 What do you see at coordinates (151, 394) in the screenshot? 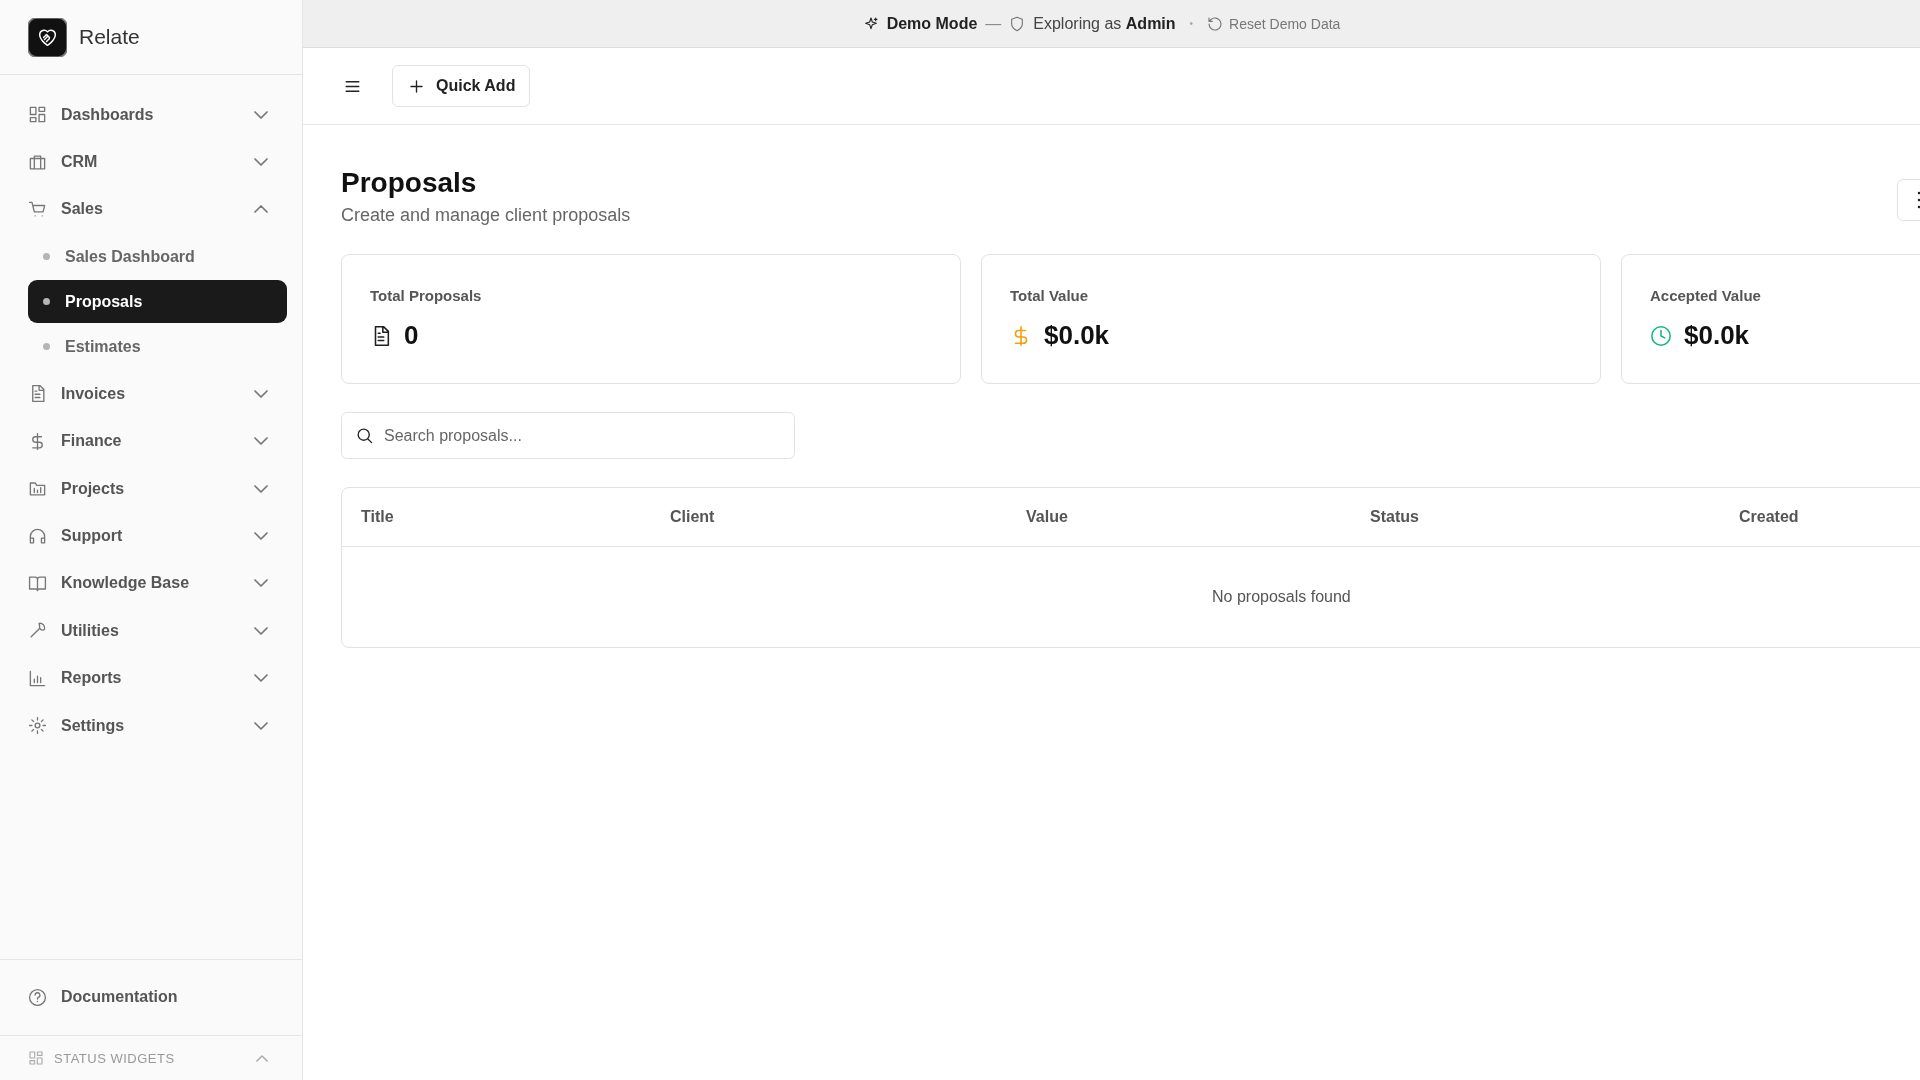
I see `sidebar-item: Invoices` at bounding box center [151, 394].